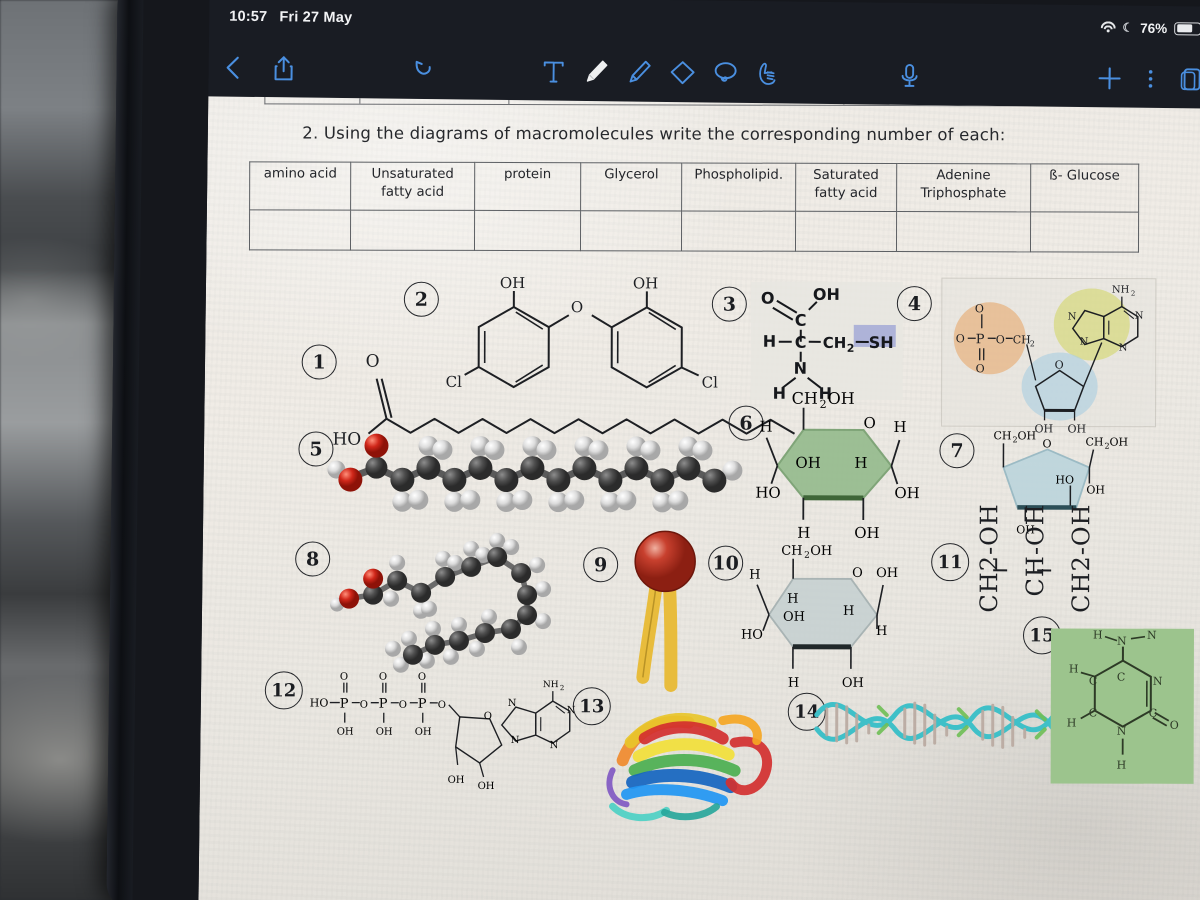 The height and width of the screenshot is (900, 1200). What do you see at coordinates (1189, 79) in the screenshot?
I see `pages-icon` at bounding box center [1189, 79].